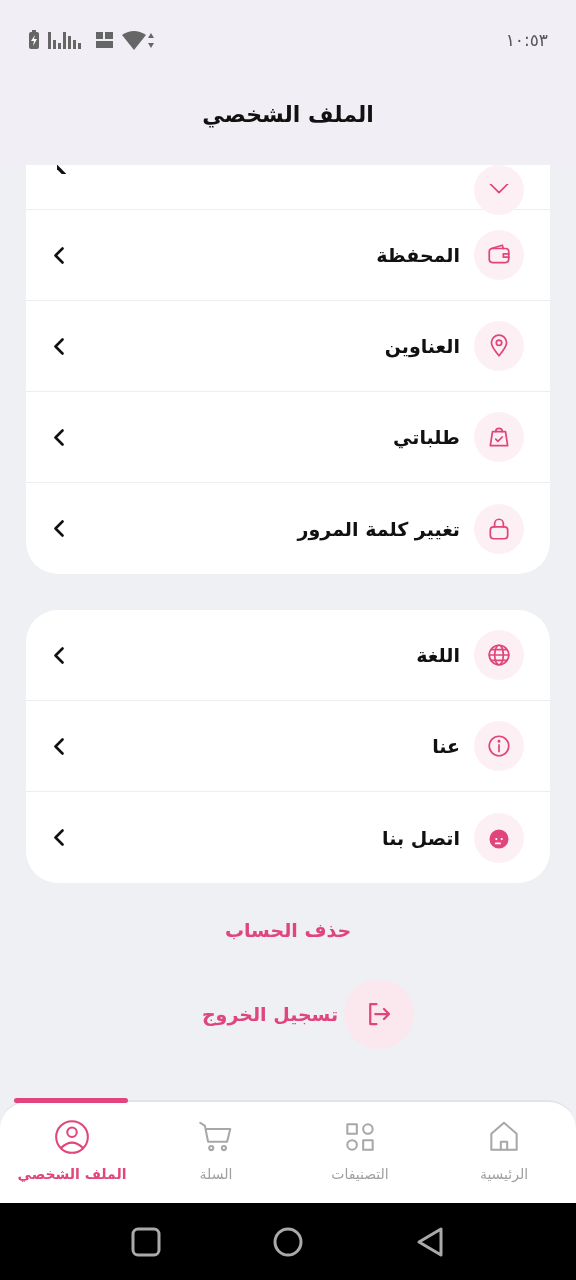  I want to click on battery-icon, so click(34, 40).